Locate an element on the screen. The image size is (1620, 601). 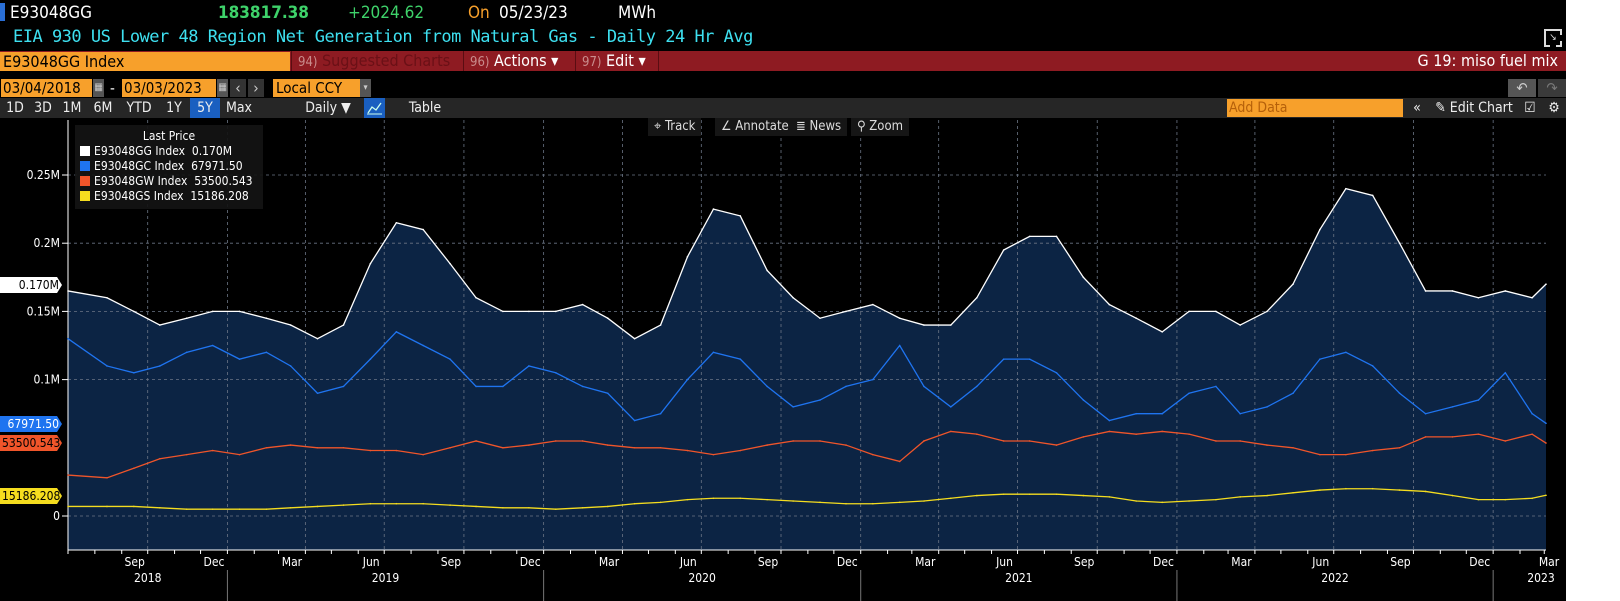
security-input: E93048GG Index is located at coordinates (145, 61).